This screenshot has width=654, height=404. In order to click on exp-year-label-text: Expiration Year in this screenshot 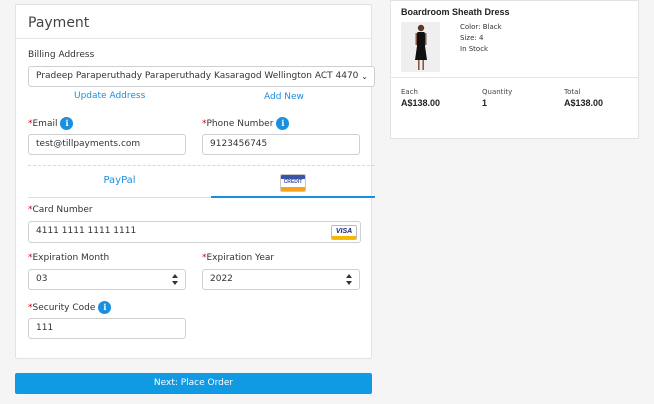, I will do `click(240, 258)`.